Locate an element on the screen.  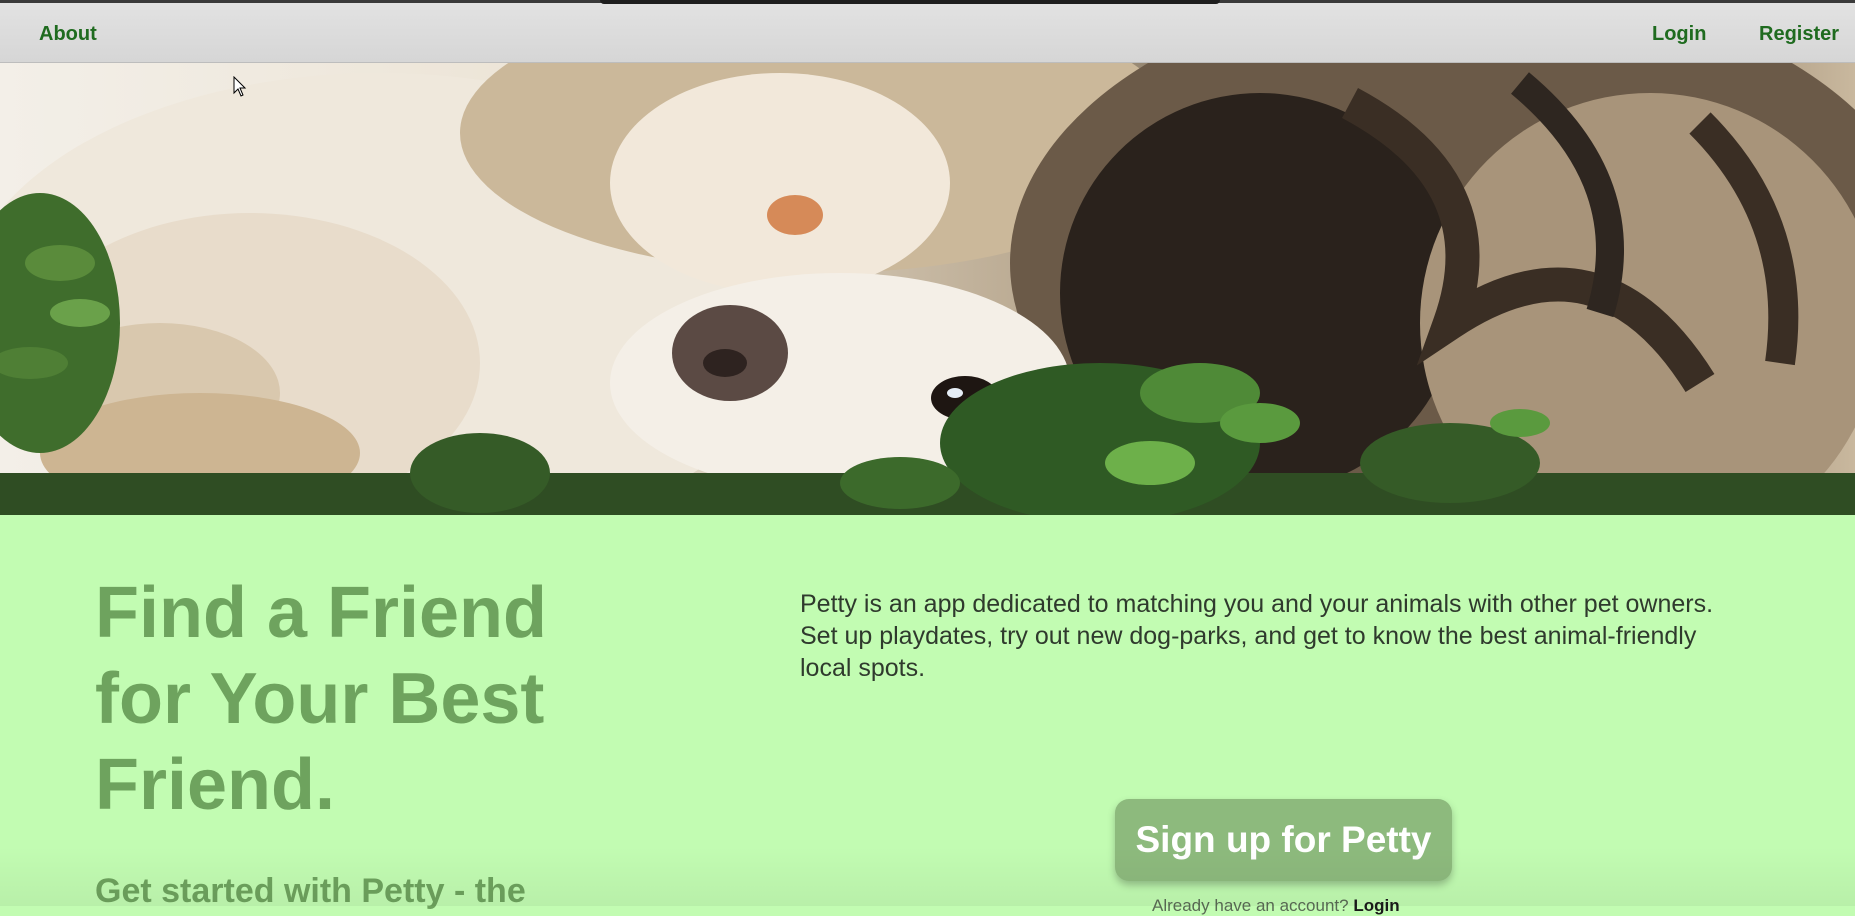
mouse-cursor-icon is located at coordinates (240, 86).